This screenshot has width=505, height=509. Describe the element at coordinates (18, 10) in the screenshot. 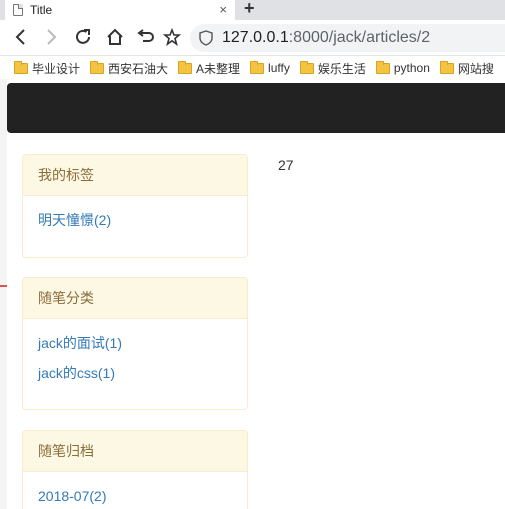

I see `page-icon` at that location.